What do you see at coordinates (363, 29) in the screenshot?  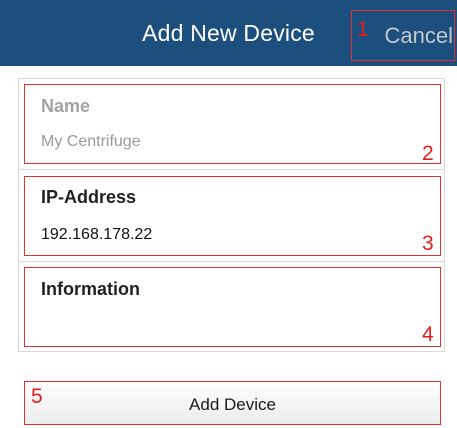 I see `annotation-number-1: 1` at bounding box center [363, 29].